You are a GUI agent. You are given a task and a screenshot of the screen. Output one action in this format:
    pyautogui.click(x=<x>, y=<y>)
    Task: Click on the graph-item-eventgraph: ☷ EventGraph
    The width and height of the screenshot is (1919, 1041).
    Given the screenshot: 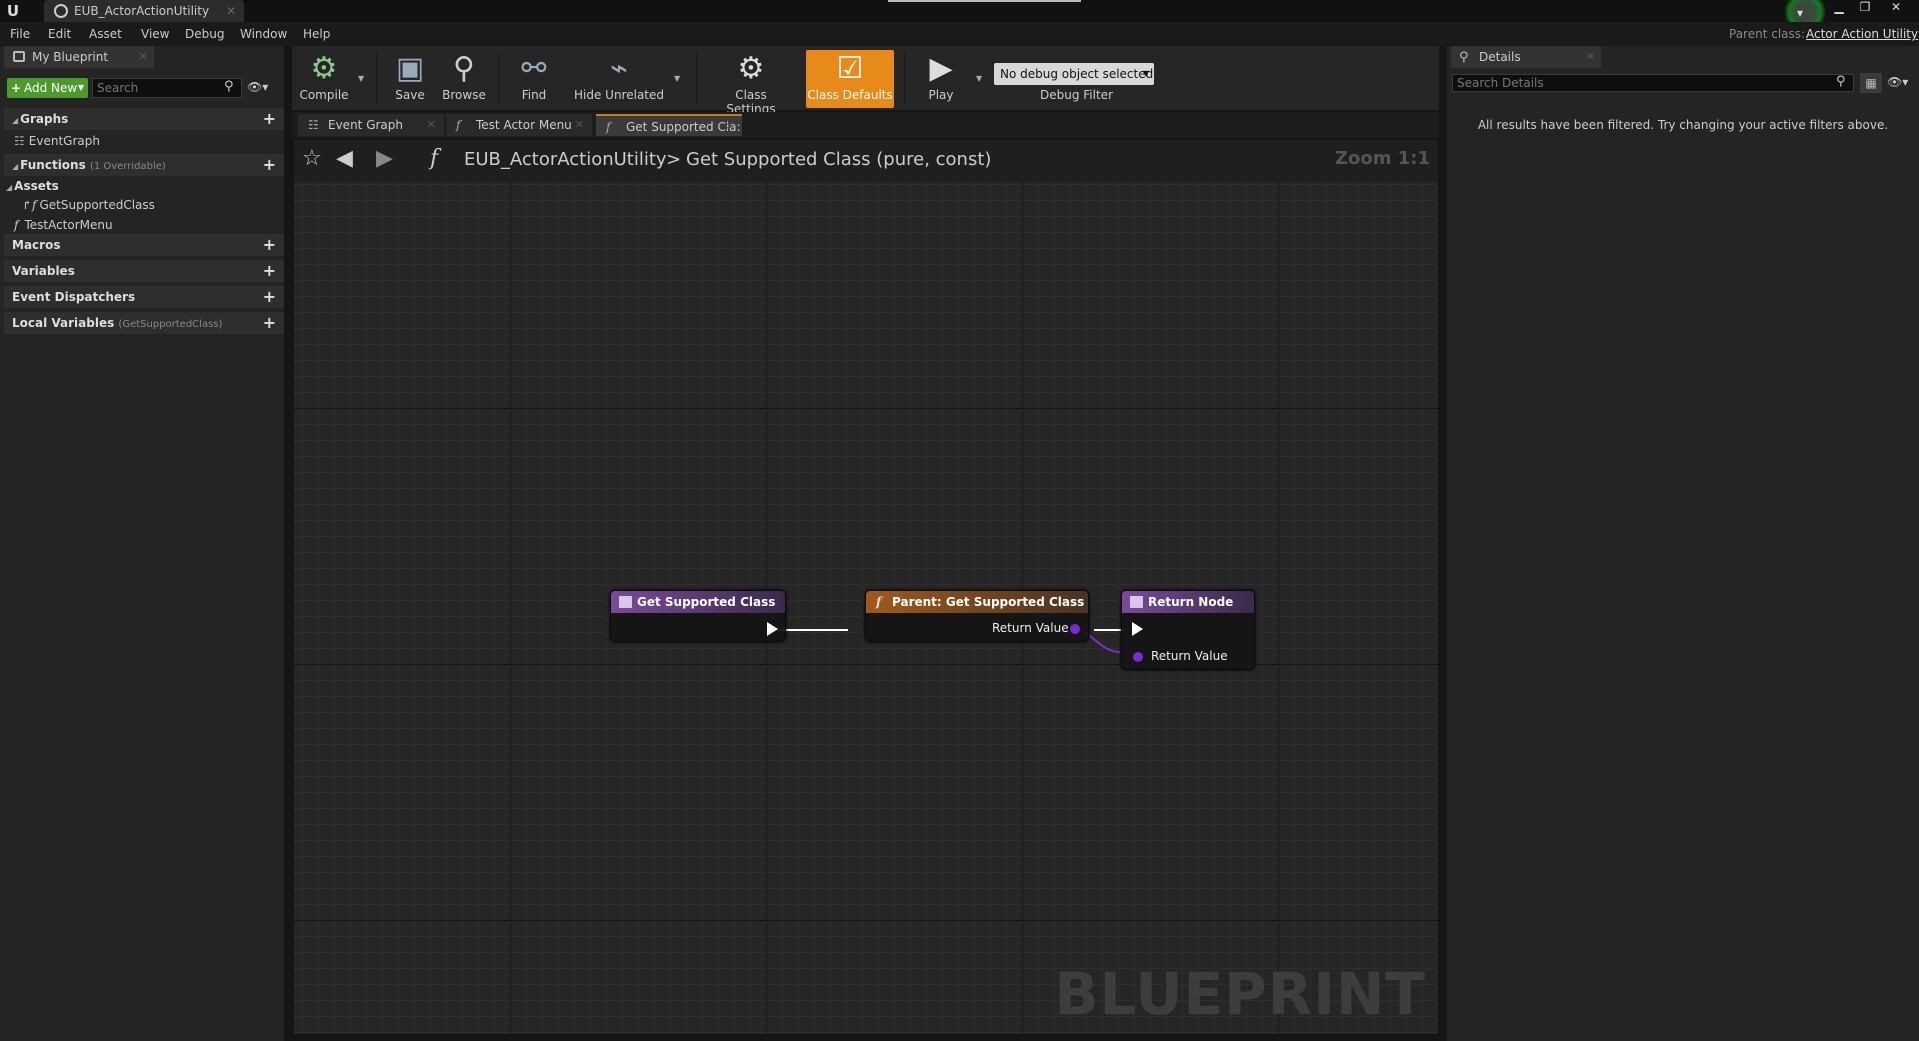 What is the action you would take?
    pyautogui.click(x=57, y=141)
    